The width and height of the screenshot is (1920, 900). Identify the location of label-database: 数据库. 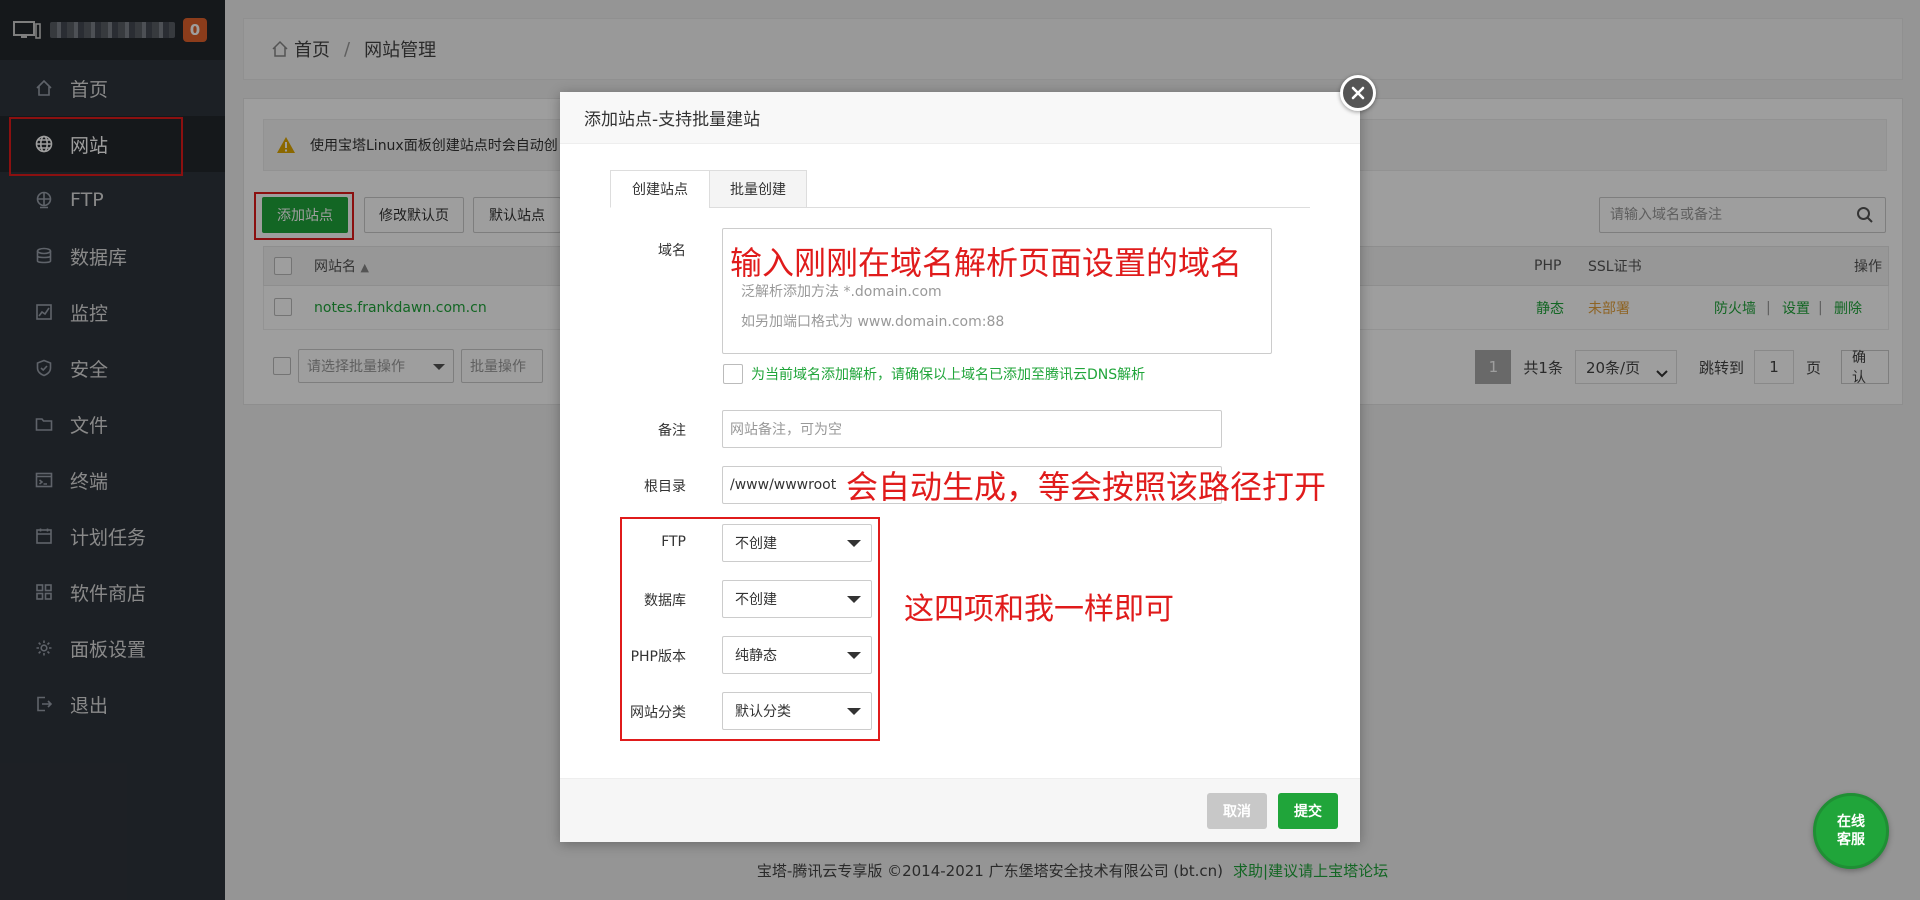
(665, 601).